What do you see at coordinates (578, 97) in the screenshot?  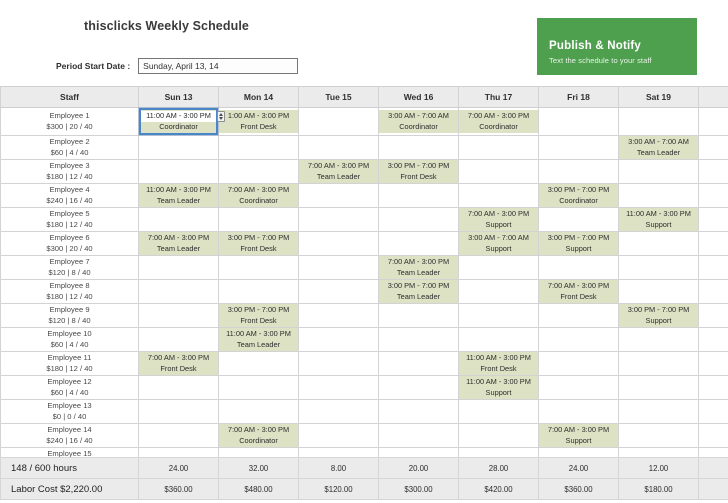 I see `column-header-fri-18: Fri 18` at bounding box center [578, 97].